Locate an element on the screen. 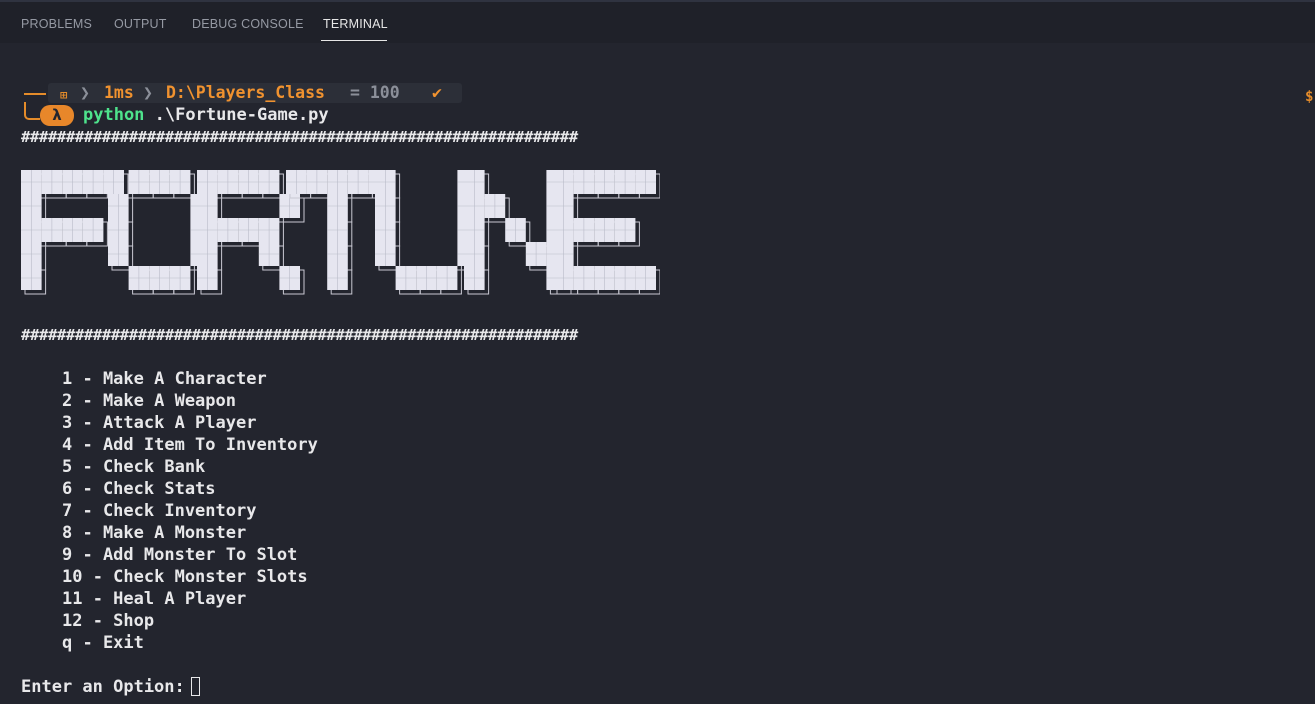 The height and width of the screenshot is (704, 1315). menu-item: 4 - Add Item To Inventory is located at coordinates (190, 445).